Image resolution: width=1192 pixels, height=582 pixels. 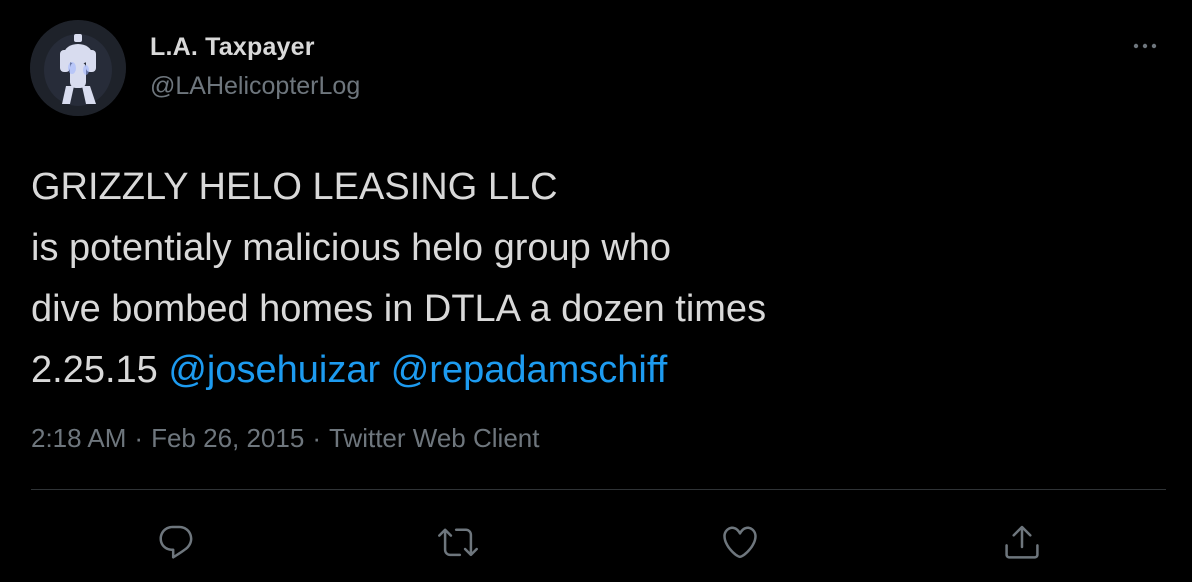 I want to click on retweet-button, so click(x=458, y=542).